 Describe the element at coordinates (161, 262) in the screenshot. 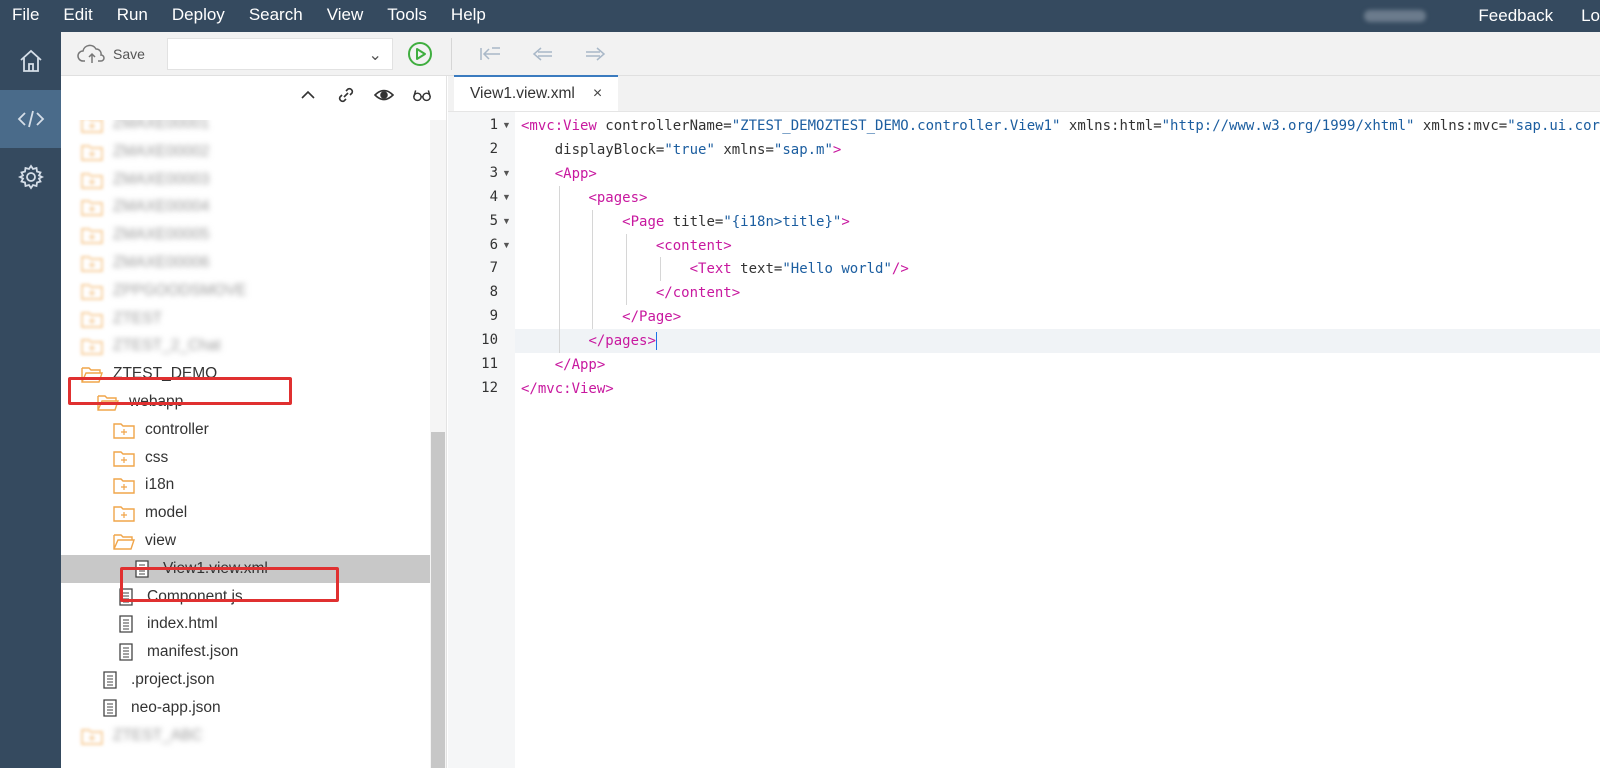

I see `tree-item-label: ZMAXE00006` at that location.